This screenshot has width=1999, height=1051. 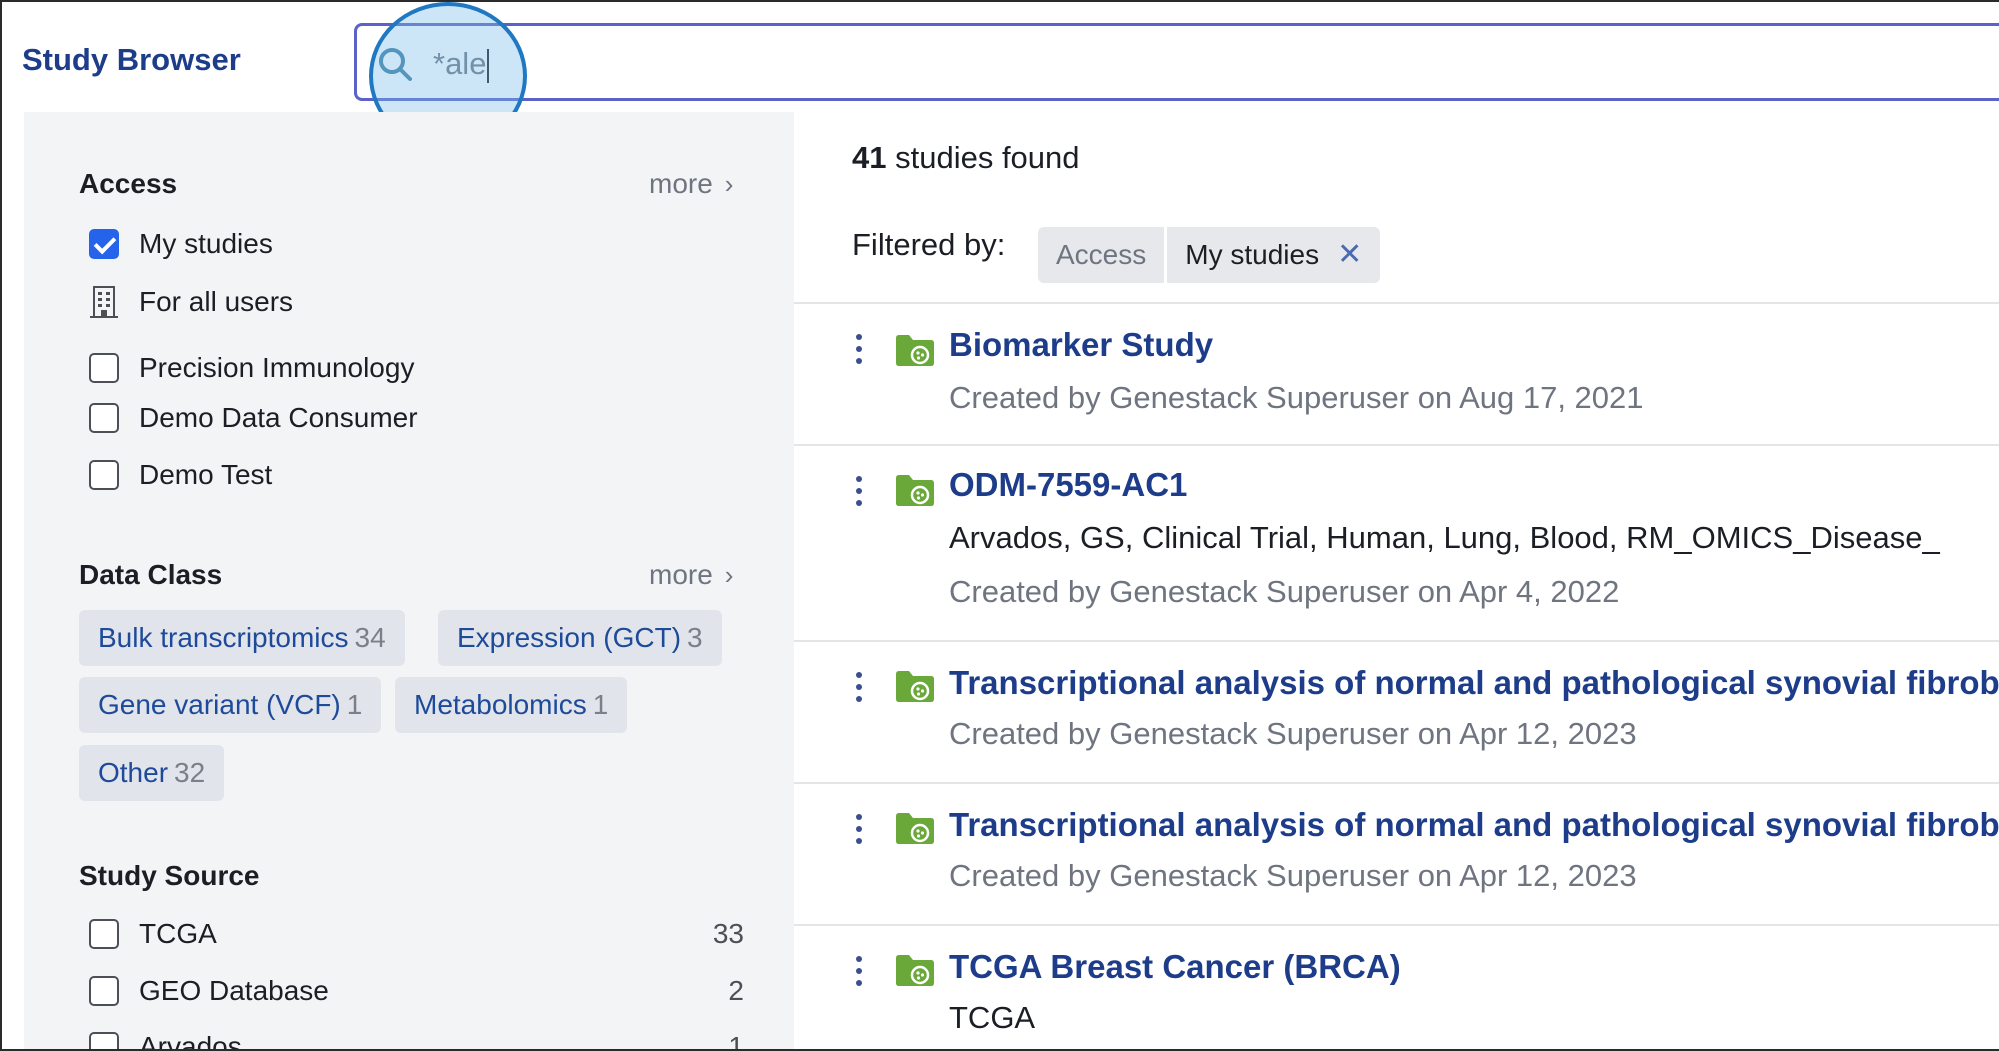 I want to click on chip-other: Other 32, so click(x=152, y=773).